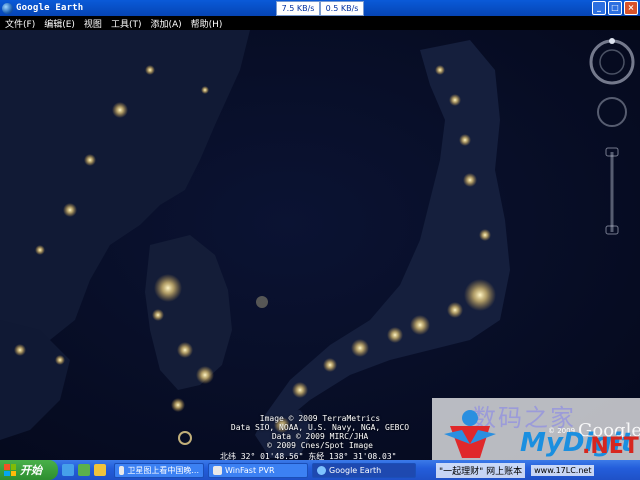 The width and height of the screenshot is (640, 480). Describe the element at coordinates (613, 141) in the screenshot. I see `navigation-controls` at that location.